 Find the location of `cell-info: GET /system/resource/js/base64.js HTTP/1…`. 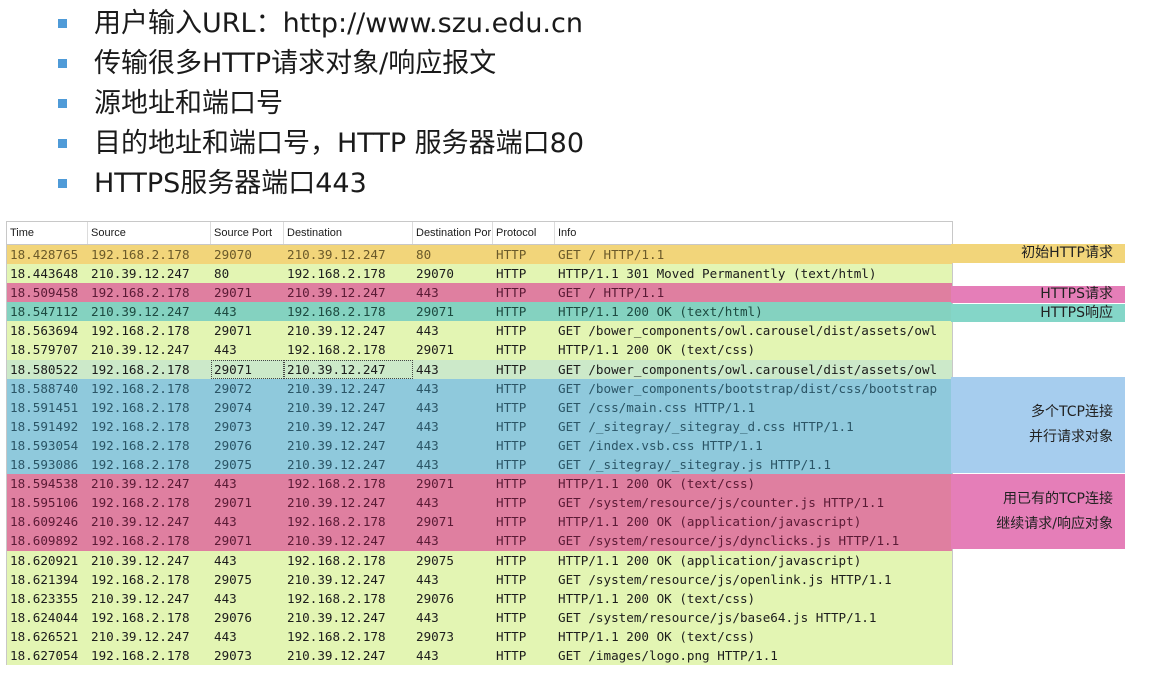

cell-info: GET /system/resource/js/base64.js HTTP/1… is located at coordinates (717, 617).